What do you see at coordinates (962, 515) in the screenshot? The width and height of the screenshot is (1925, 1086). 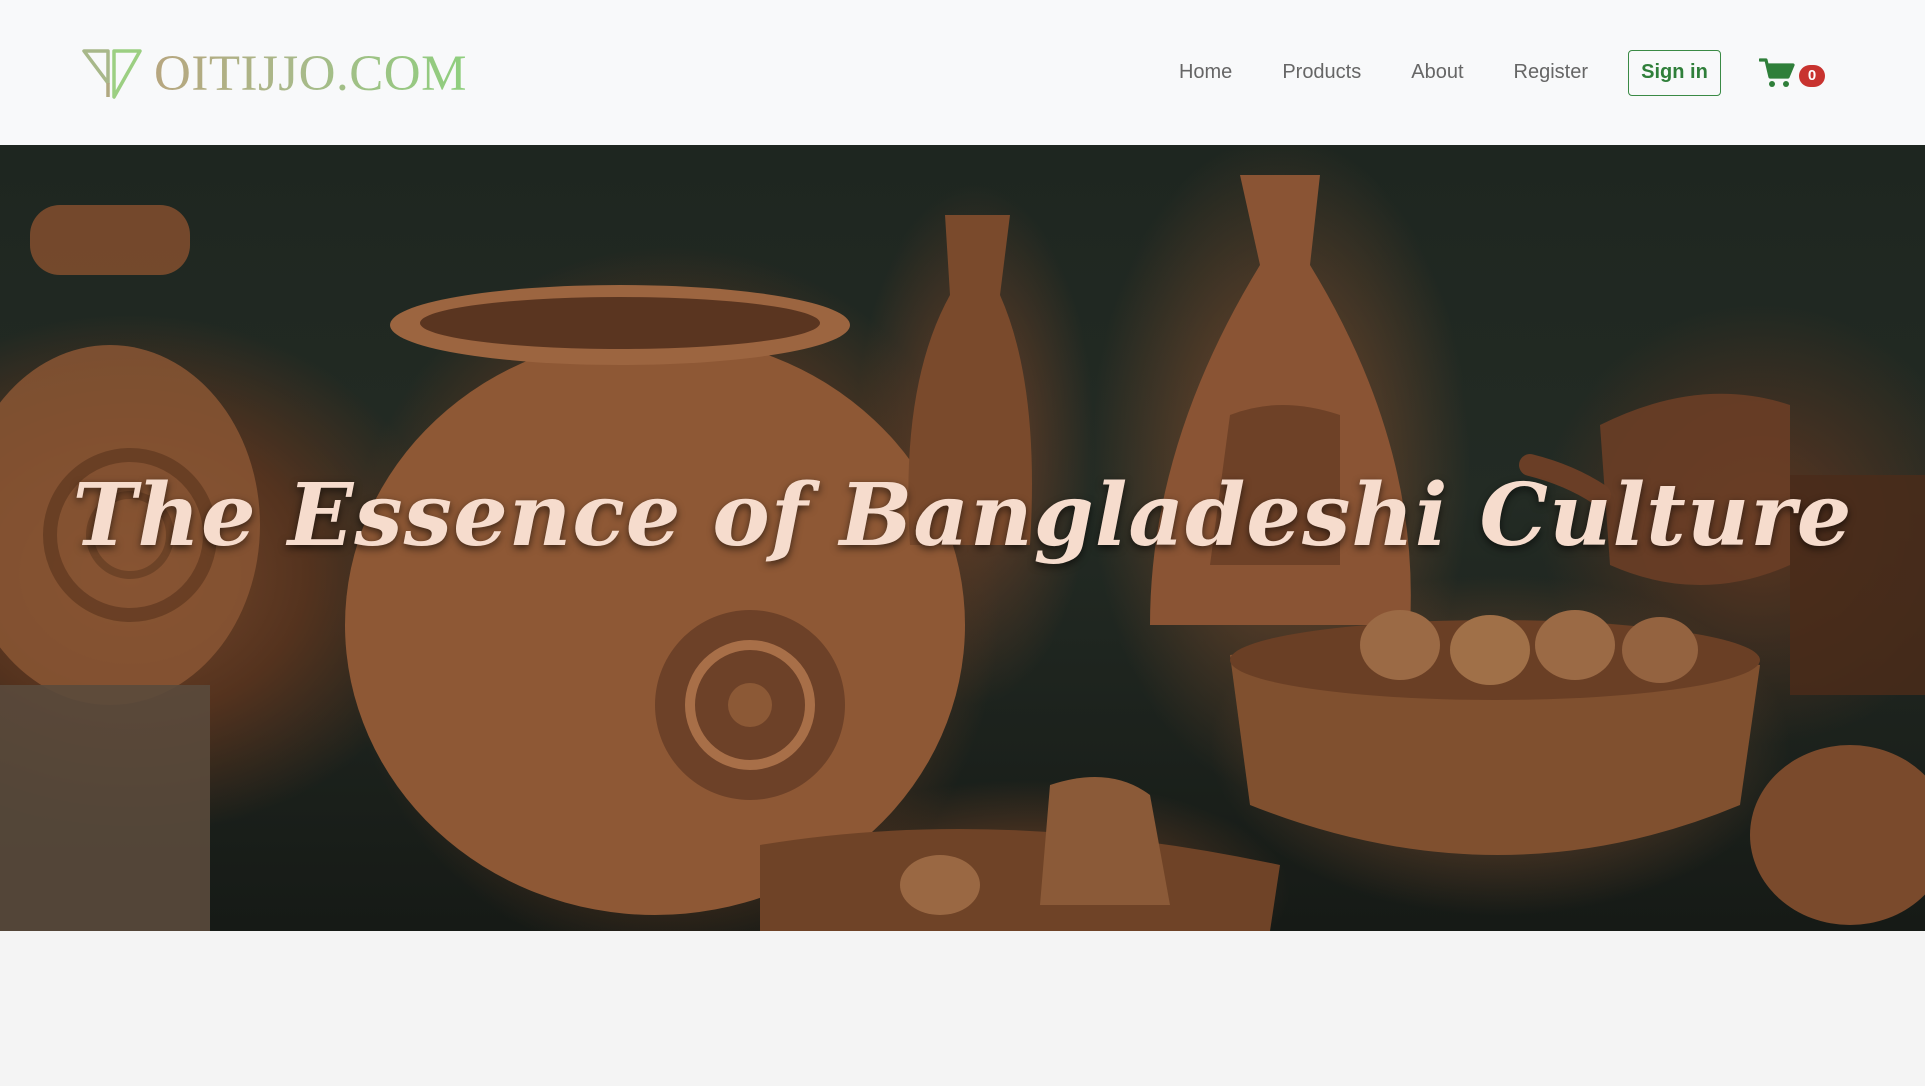 I see `hero-title: The Essence of Bangladeshi Culture` at bounding box center [962, 515].